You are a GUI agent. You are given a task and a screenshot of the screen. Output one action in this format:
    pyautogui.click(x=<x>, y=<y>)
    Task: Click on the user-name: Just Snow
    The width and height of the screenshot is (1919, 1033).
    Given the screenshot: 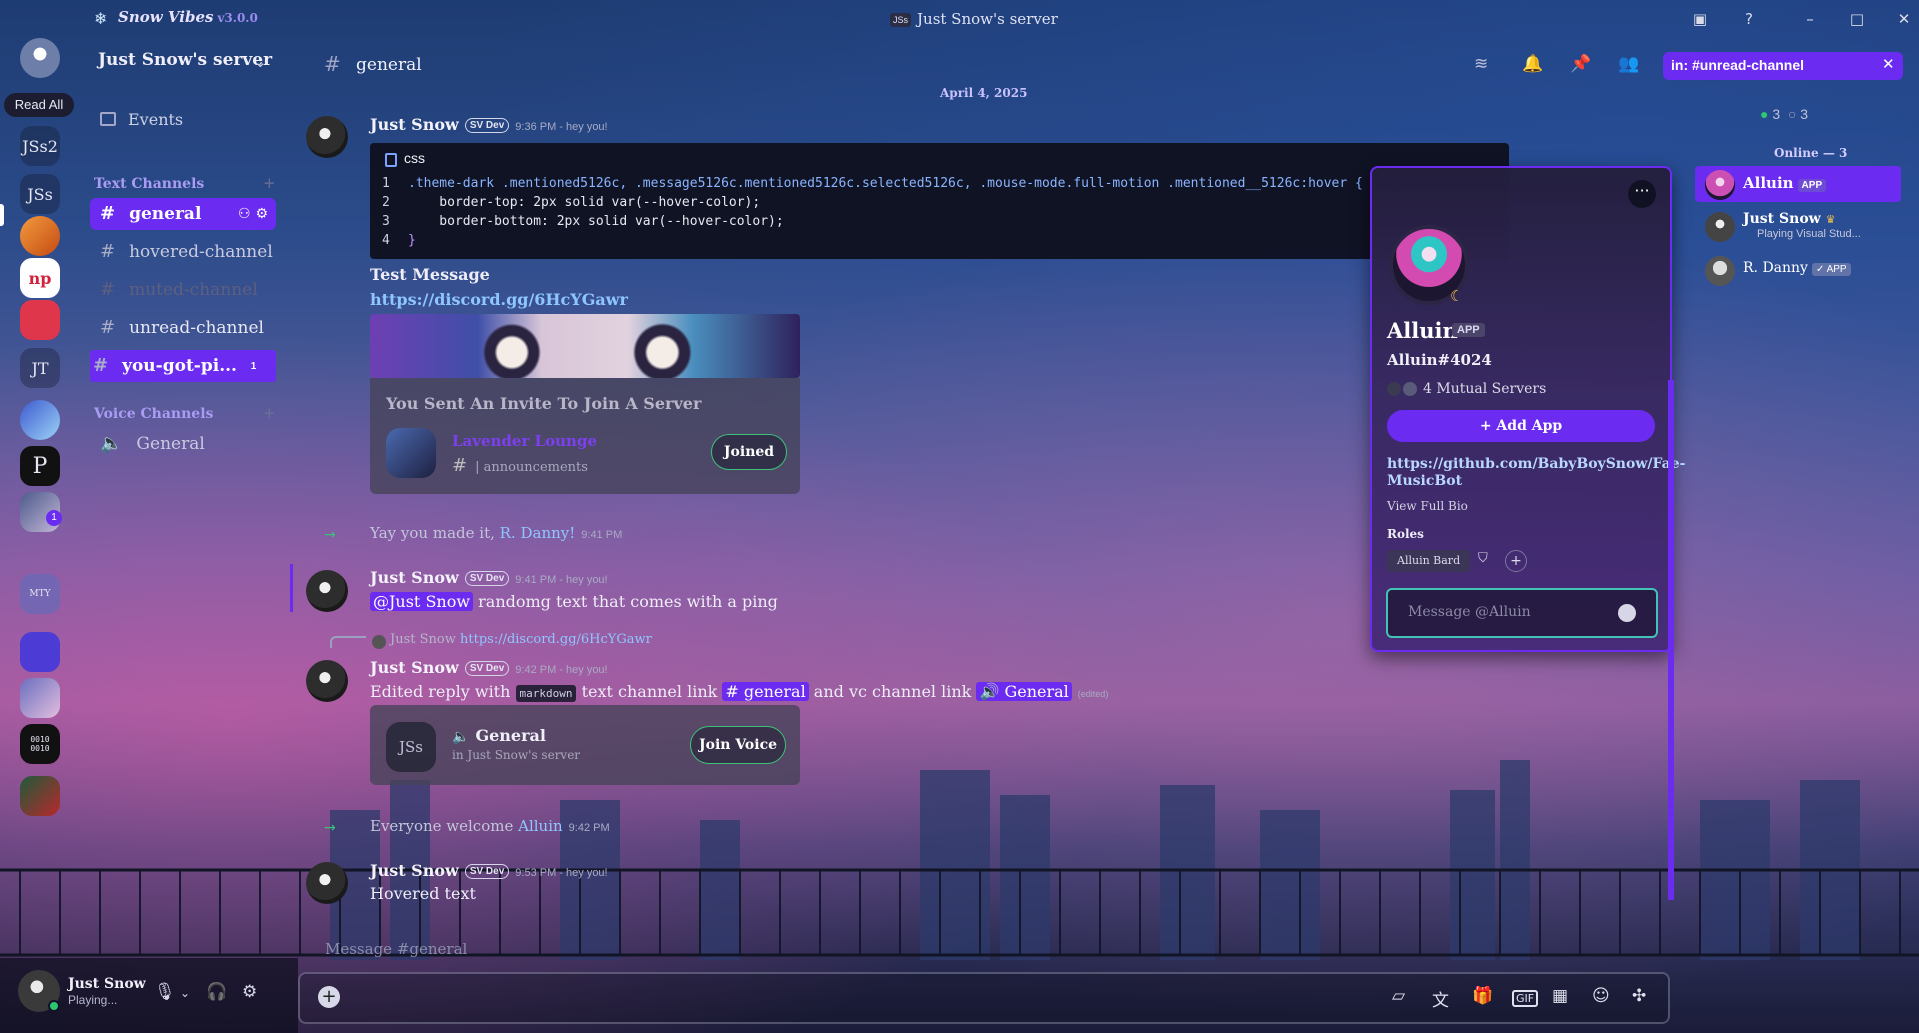 What is the action you would take?
    pyautogui.click(x=107, y=984)
    